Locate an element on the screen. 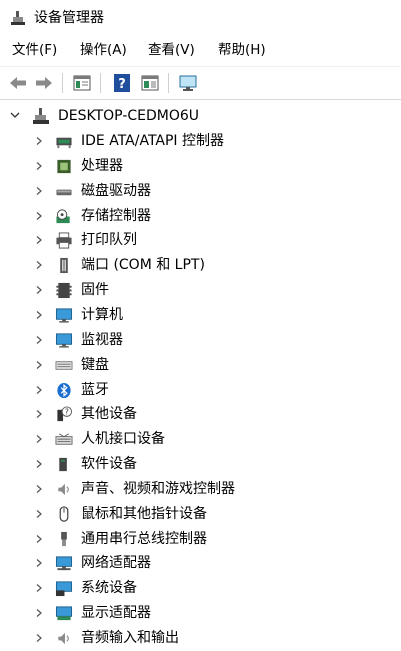 This screenshot has height=651, width=401. keyboard-icon is located at coordinates (64, 365).